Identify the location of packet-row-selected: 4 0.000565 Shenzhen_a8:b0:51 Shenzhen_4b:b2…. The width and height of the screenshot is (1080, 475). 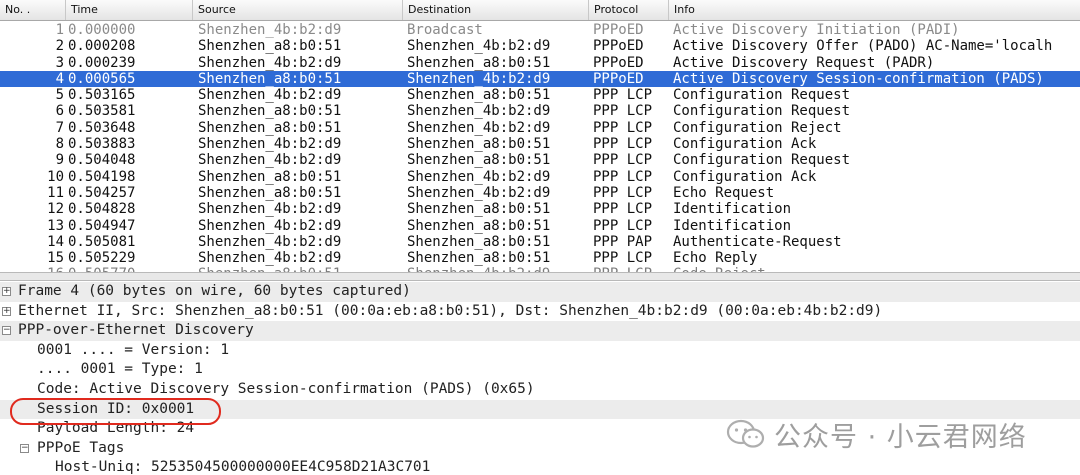
(540, 79).